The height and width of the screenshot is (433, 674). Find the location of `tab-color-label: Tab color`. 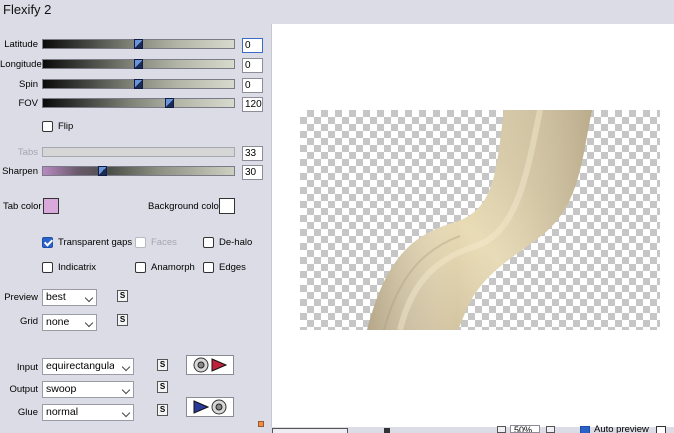

tab-color-label: Tab color is located at coordinates (22, 206).